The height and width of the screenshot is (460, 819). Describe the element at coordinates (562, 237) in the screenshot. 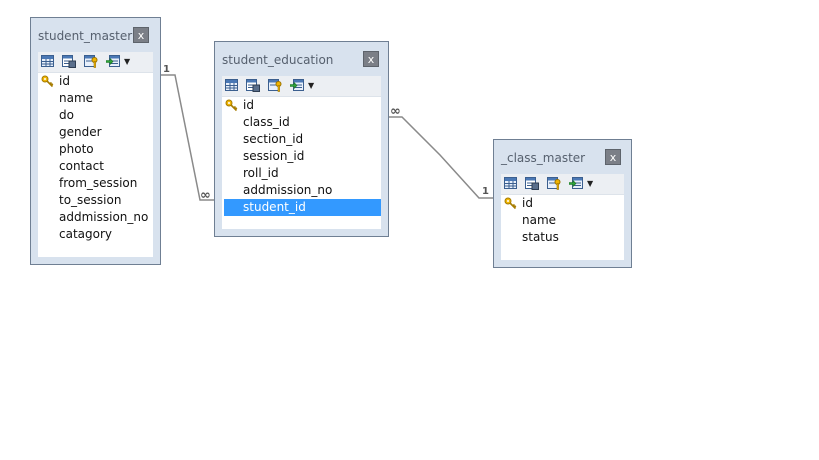

I see `field-status: status` at that location.